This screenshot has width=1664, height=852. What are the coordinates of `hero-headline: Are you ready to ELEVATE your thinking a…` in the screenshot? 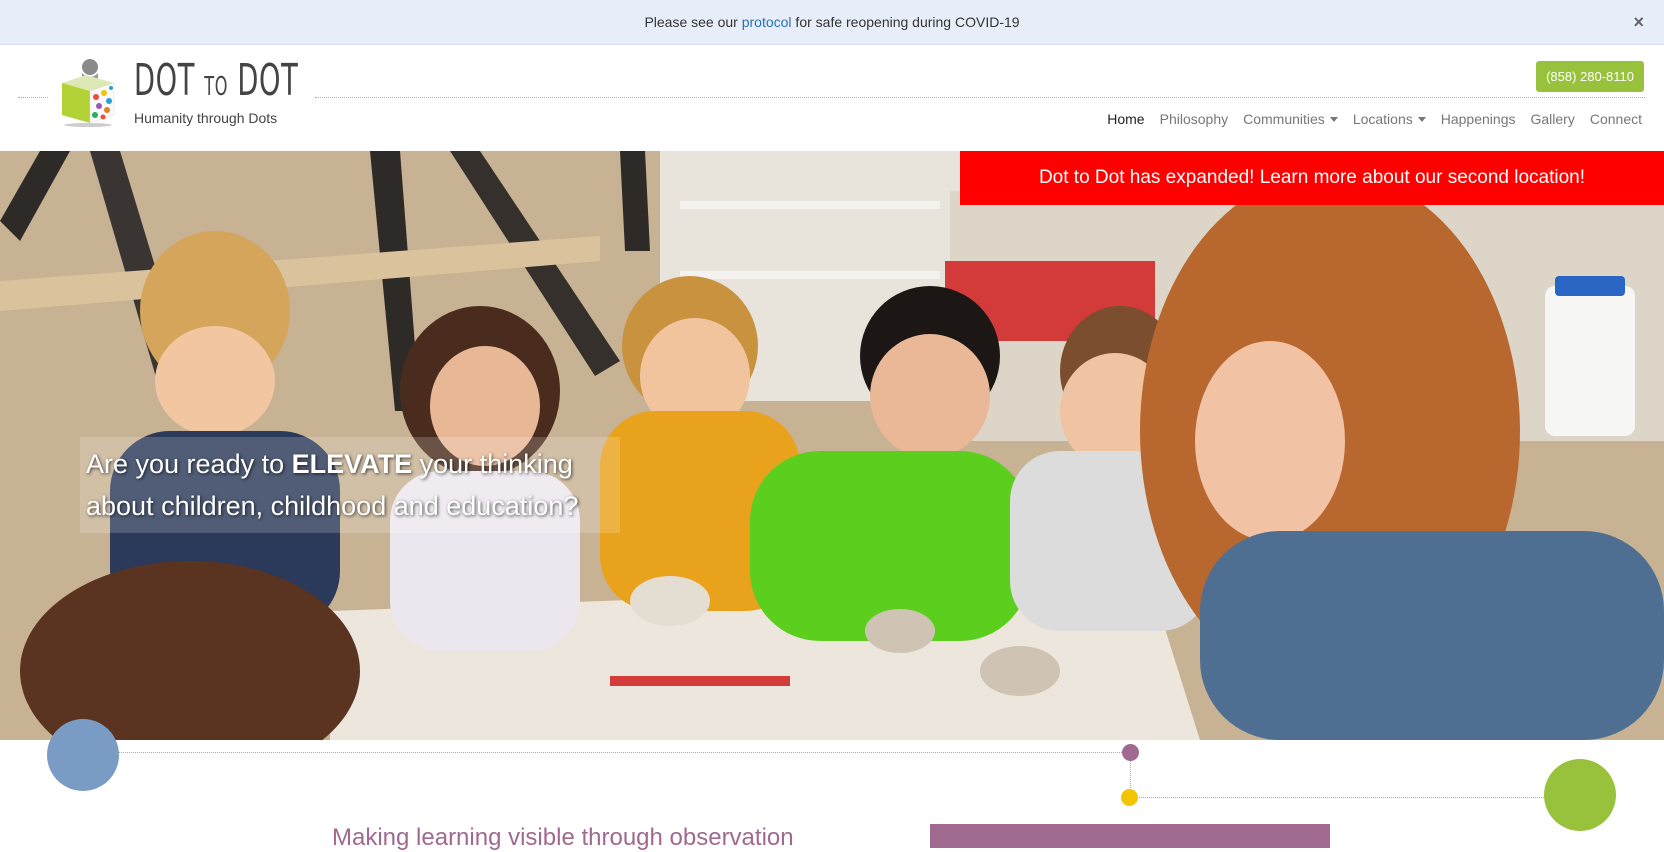 It's located at (350, 485).